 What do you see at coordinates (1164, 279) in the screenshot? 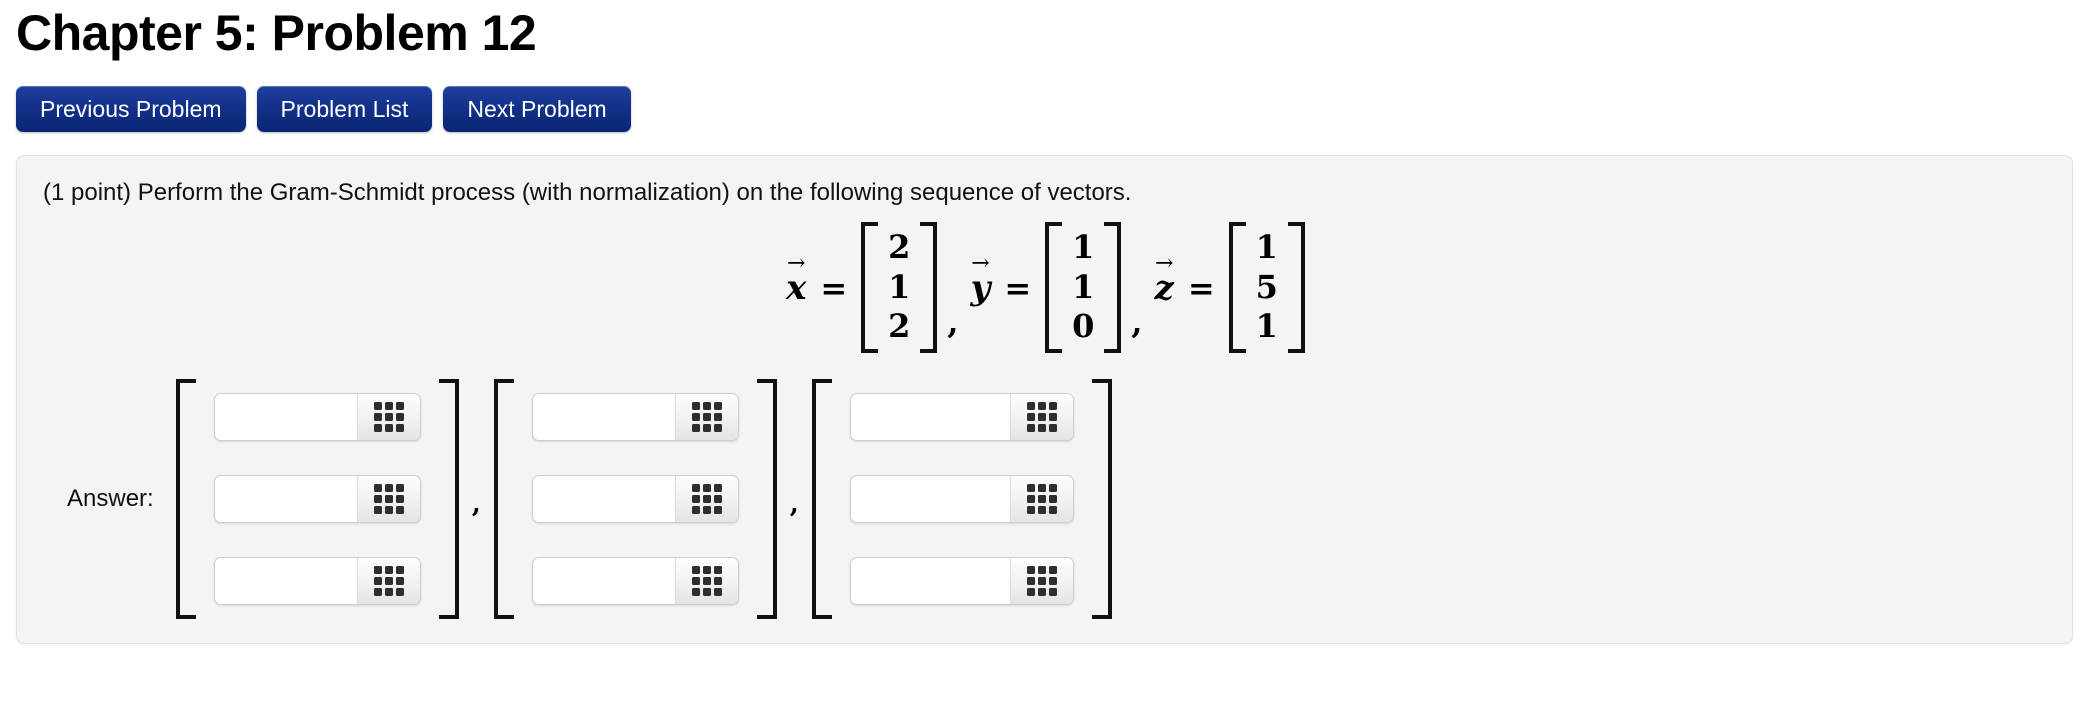
I see `vector-z-label: → z` at bounding box center [1164, 279].